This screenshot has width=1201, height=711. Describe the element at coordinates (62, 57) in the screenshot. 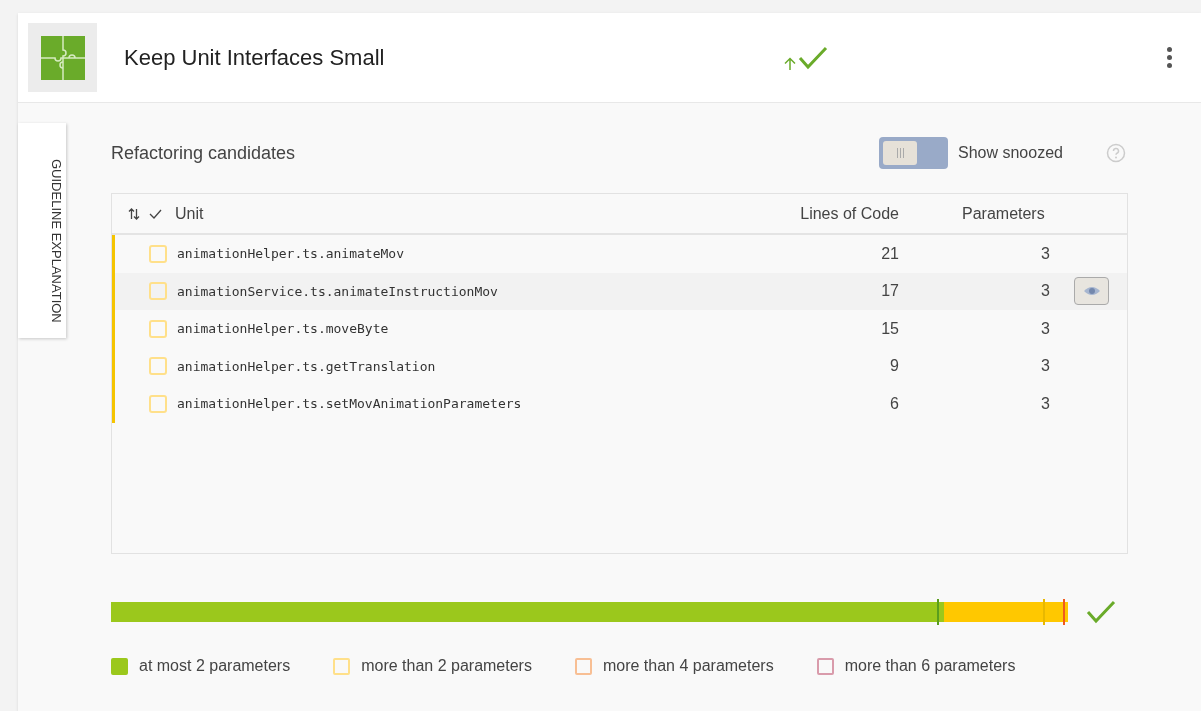

I see `puzzle-icon` at that location.